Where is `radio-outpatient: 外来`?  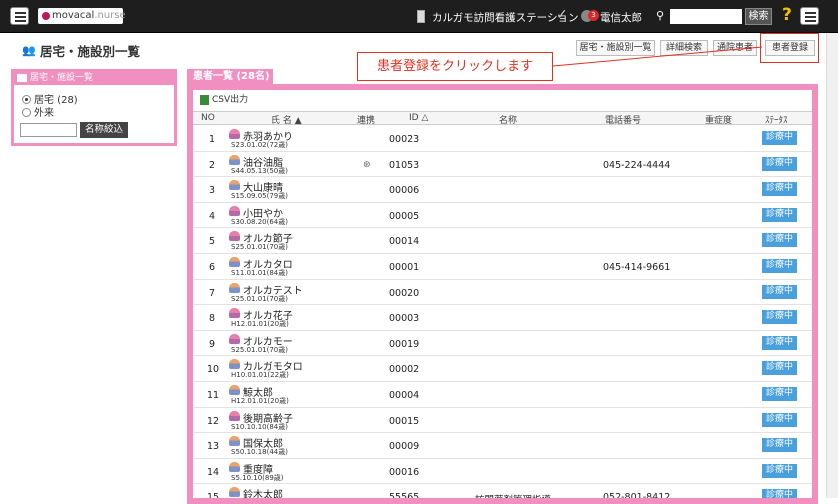 radio-outpatient: 外来 is located at coordinates (38, 111).